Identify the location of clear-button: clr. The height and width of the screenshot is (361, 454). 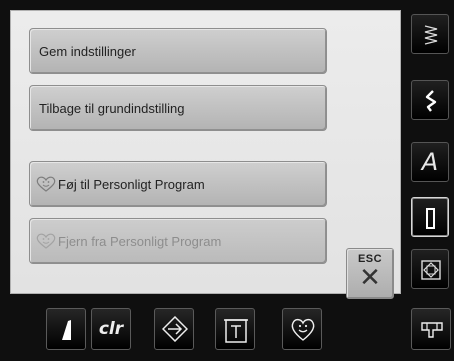
(111, 329).